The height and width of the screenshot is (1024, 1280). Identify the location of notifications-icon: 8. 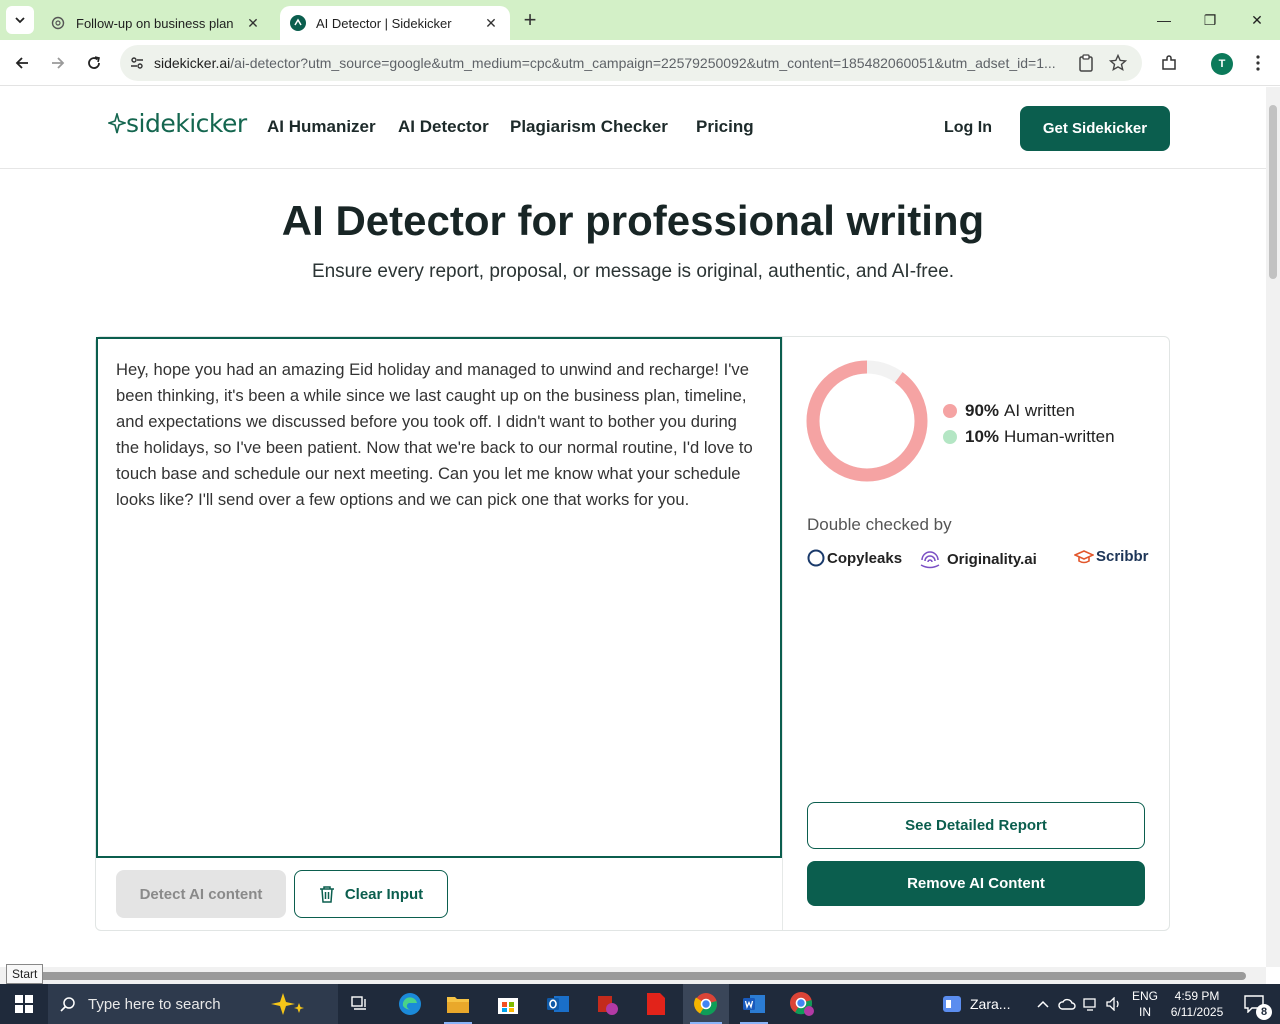
(1254, 1004).